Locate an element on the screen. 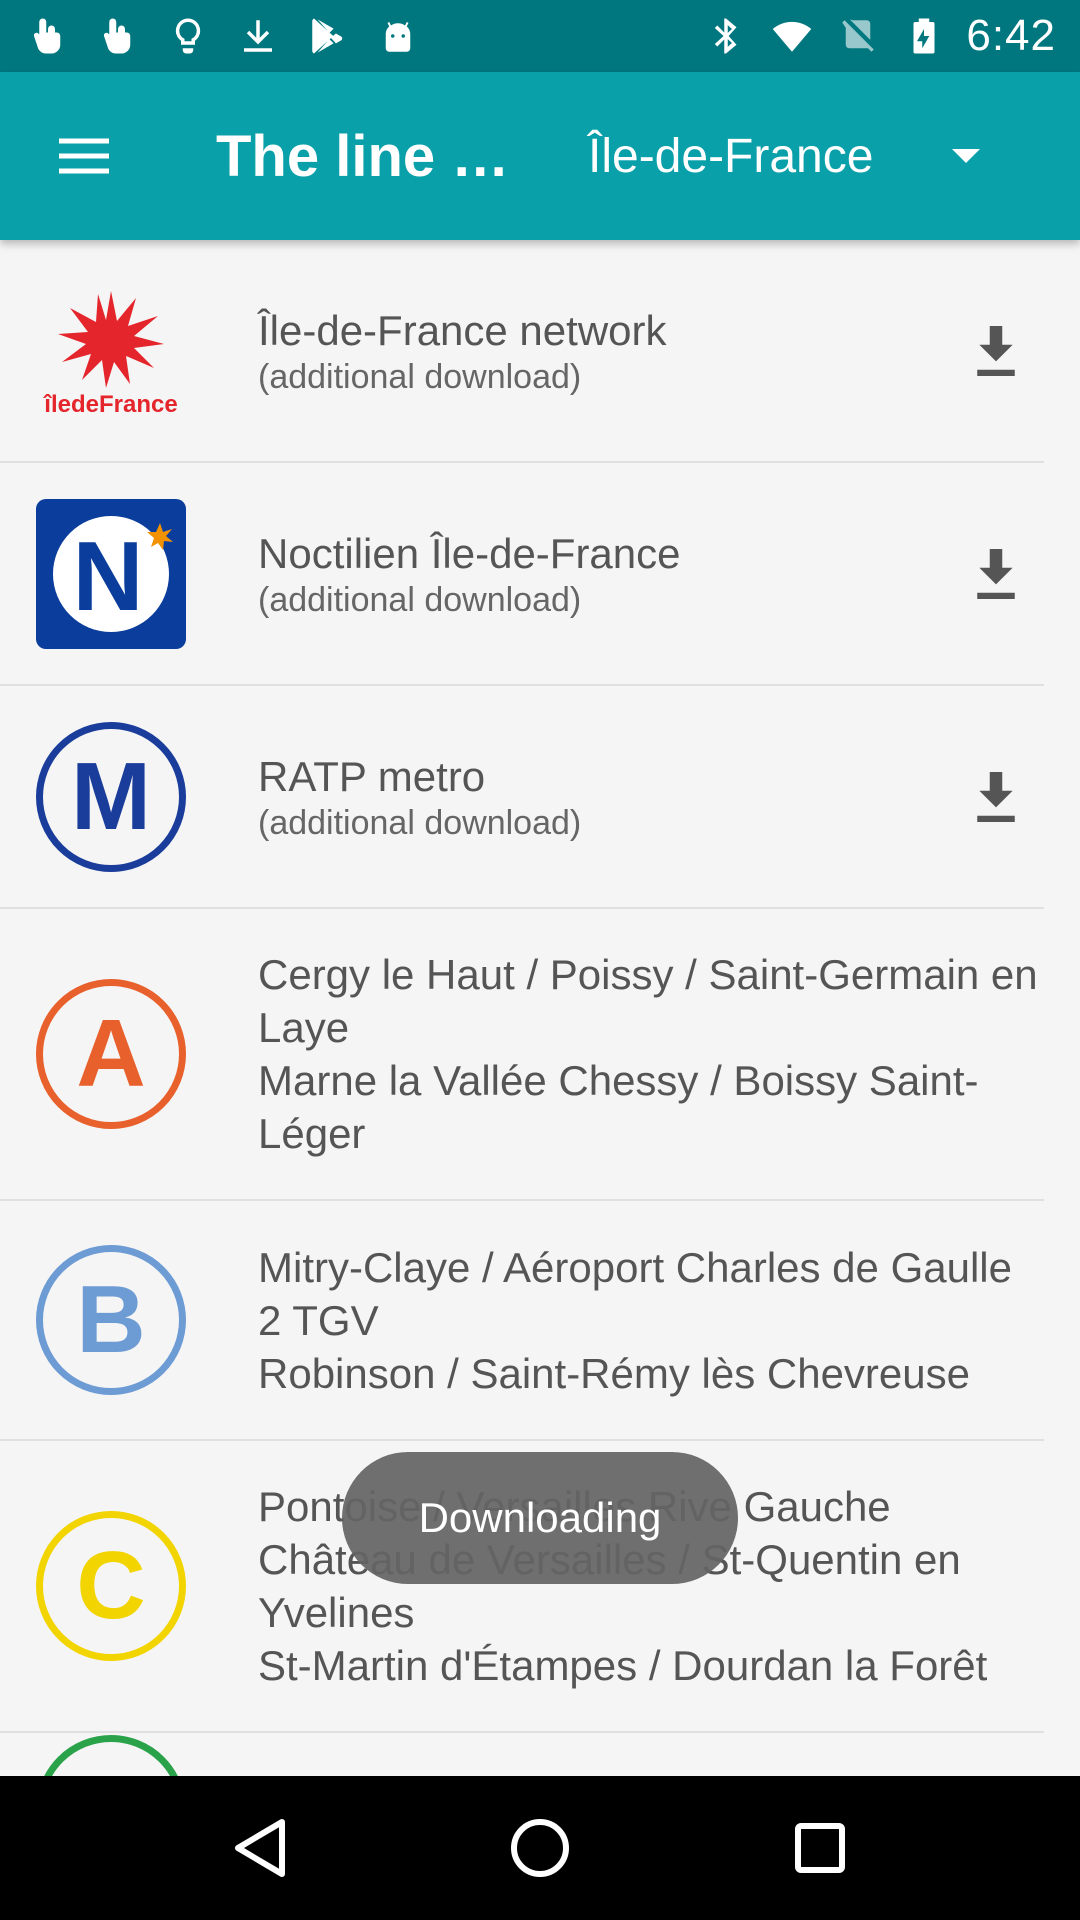  metro-logo: M is located at coordinates (111, 796).